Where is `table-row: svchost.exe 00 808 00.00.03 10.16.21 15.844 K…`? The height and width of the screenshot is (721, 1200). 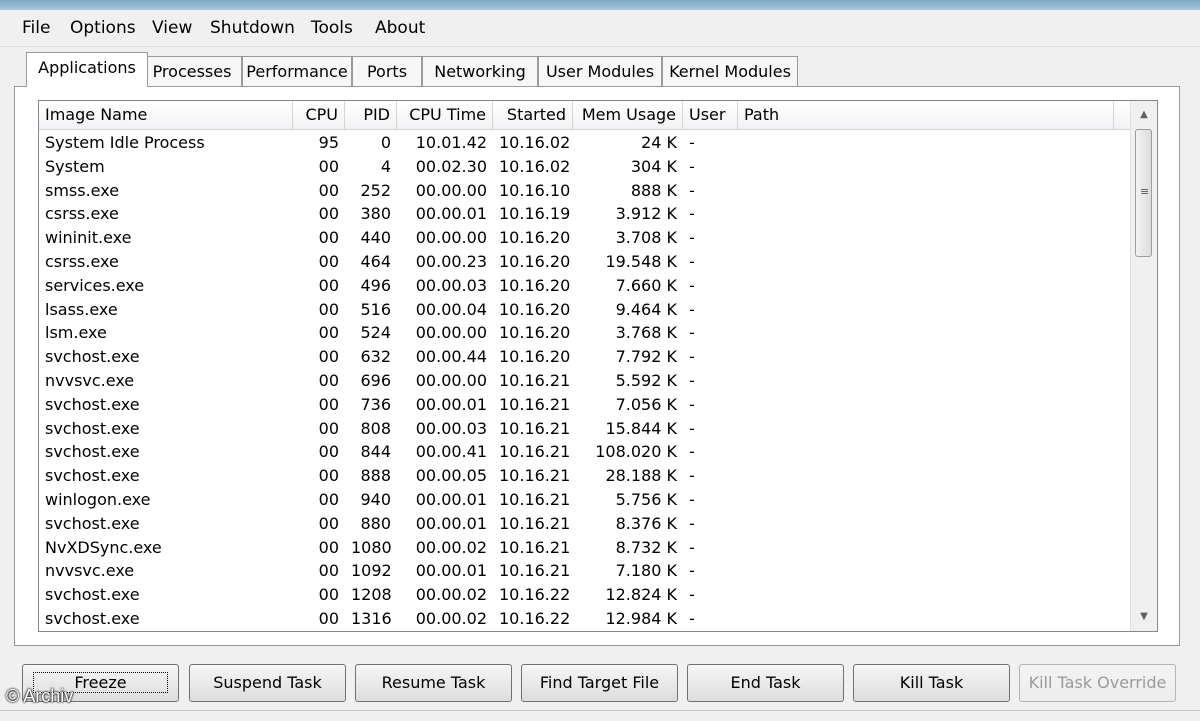
table-row: svchost.exe 00 808 00.00.03 10.16.21 15.844 K… is located at coordinates (586, 429).